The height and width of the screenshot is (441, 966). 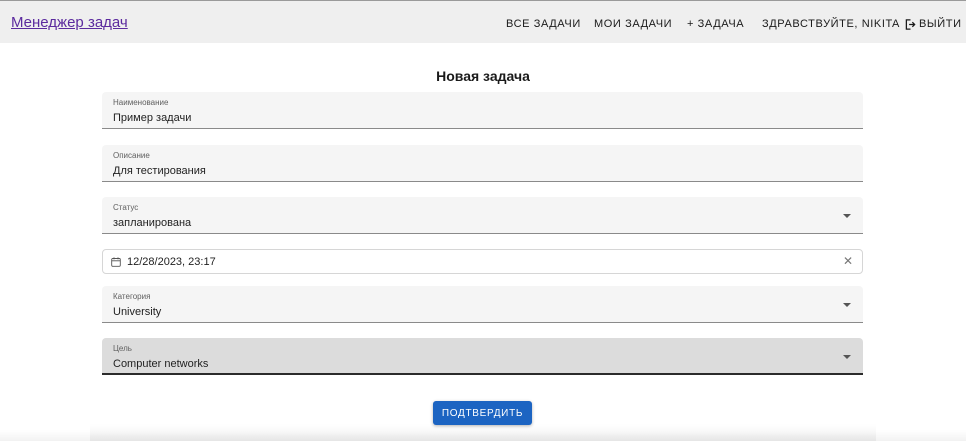 I want to click on page-bottom-shadow, so click(x=483, y=435).